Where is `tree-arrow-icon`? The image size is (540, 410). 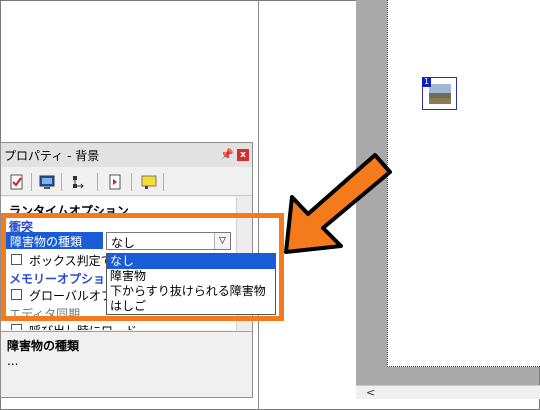
tree-arrow-icon is located at coordinates (79, 182).